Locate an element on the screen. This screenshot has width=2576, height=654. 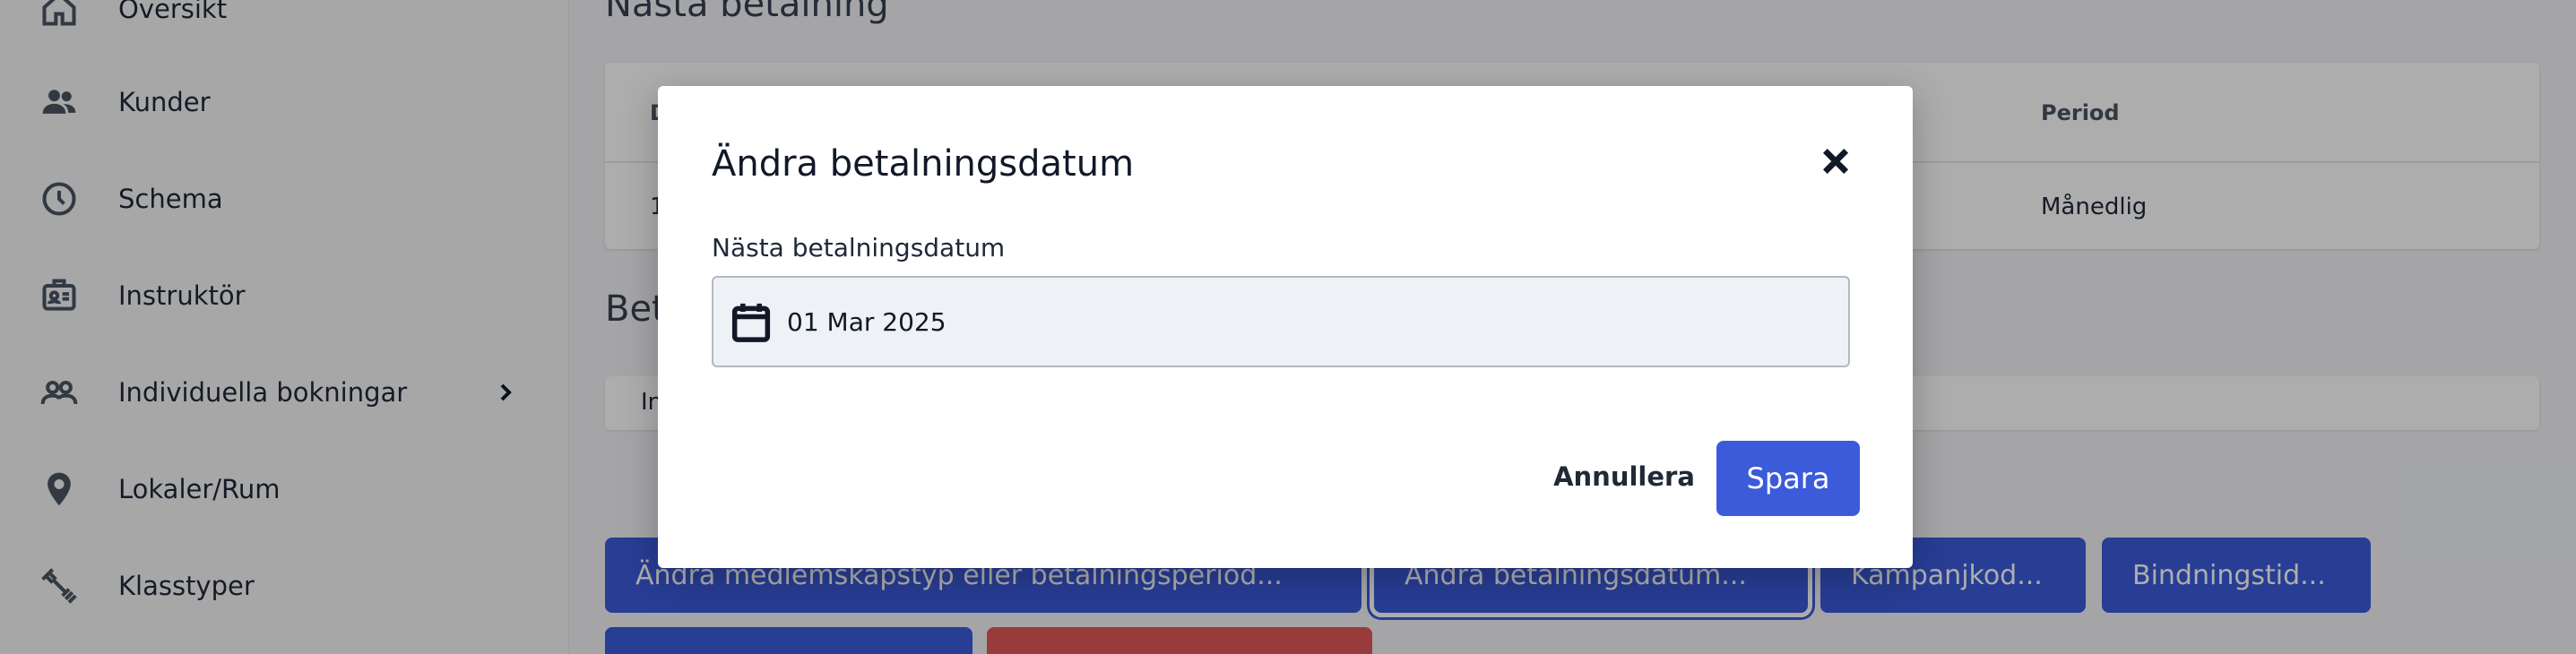
close-button is located at coordinates (1835, 161).